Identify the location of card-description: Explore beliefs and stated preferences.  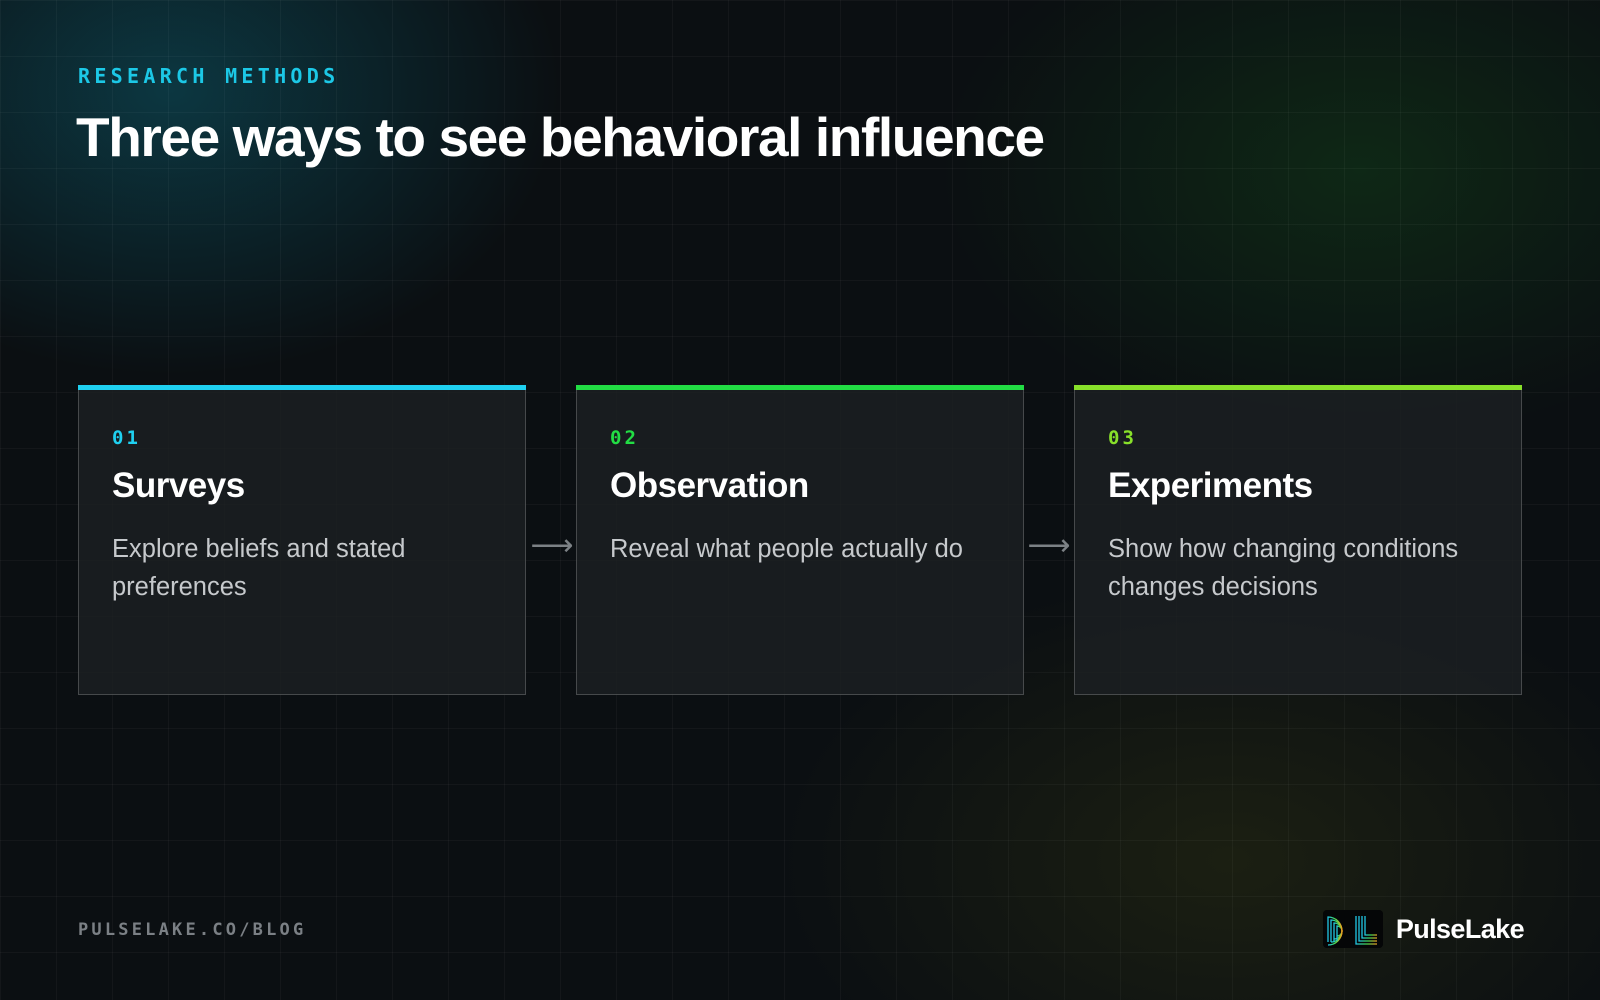
(259, 568).